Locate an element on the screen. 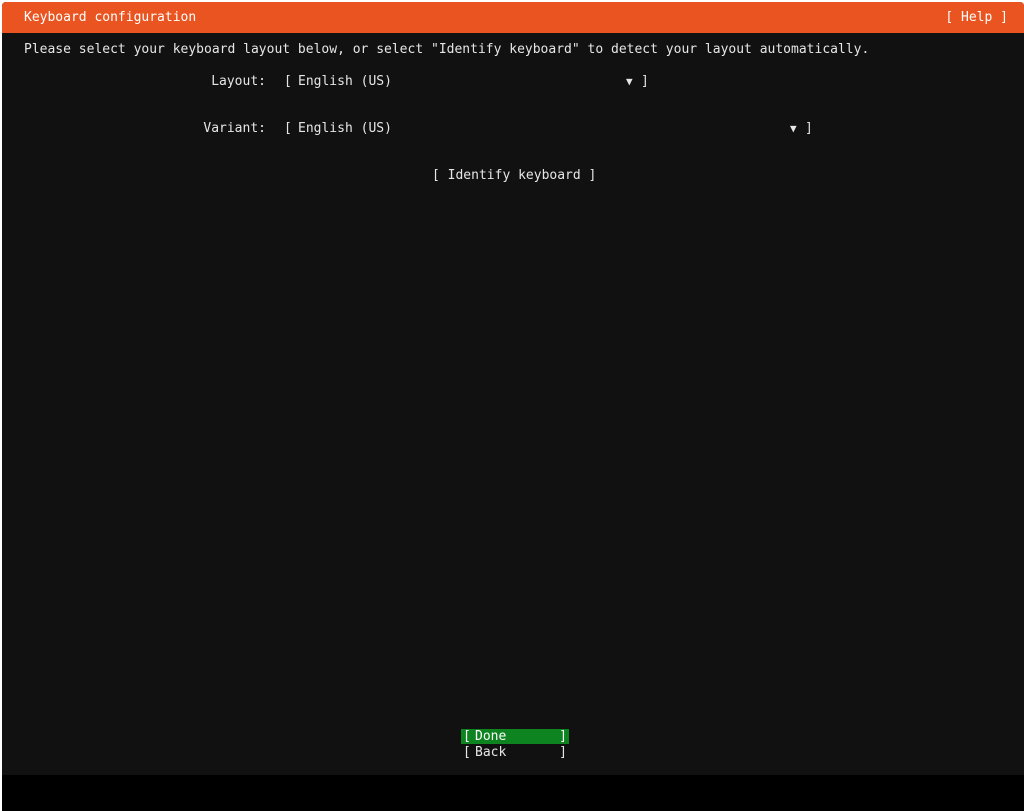 The width and height of the screenshot is (1024, 811). back-open-bracket: [ is located at coordinates (467, 752).